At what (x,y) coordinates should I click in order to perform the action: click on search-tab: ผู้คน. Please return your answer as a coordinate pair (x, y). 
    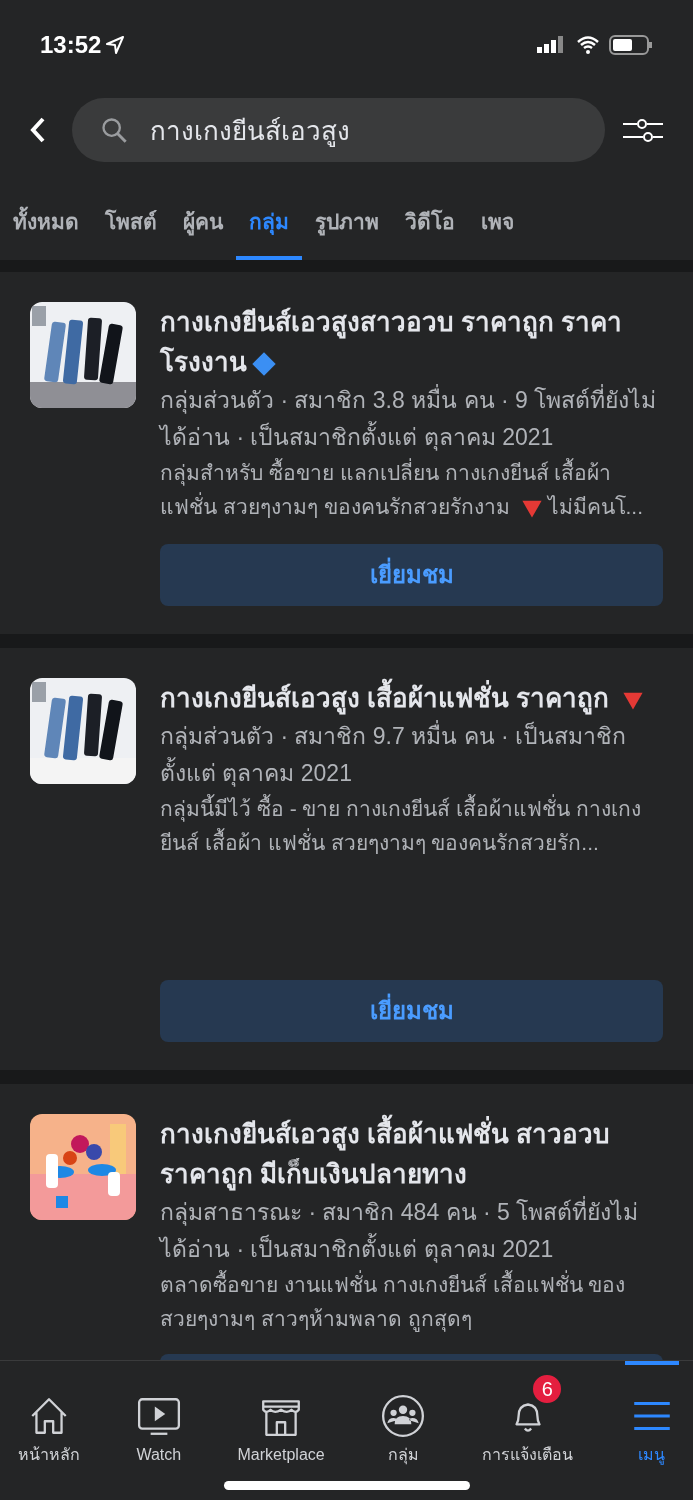
    Looking at the image, I should click on (203, 228).